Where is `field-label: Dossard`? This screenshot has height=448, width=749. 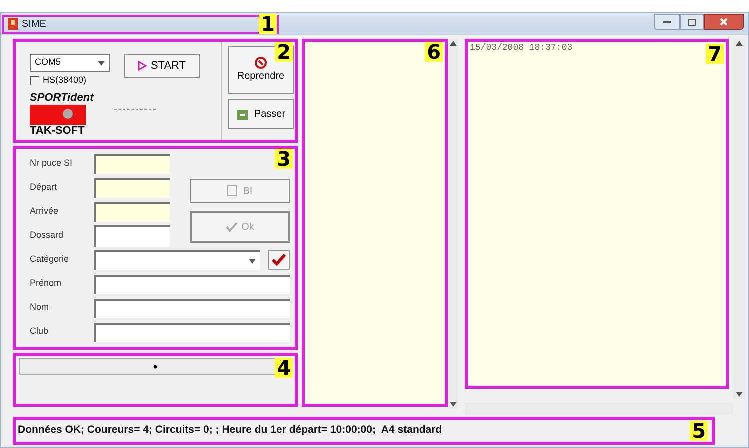 field-label: Dossard is located at coordinates (47, 235).